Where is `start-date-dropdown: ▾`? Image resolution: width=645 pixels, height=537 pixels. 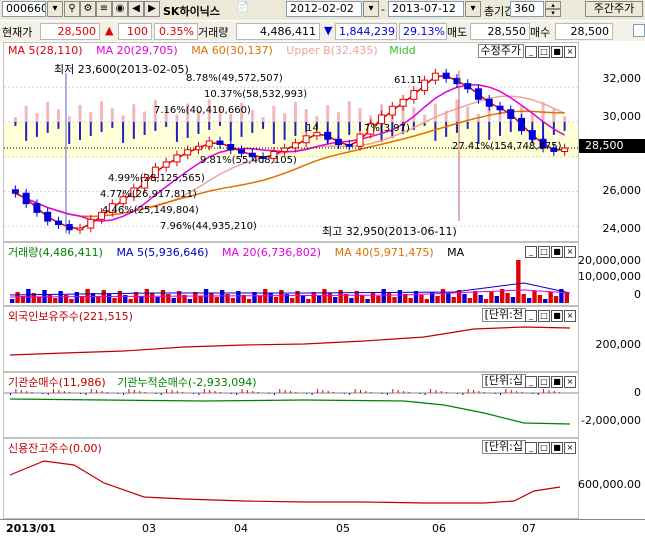 start-date-dropdown: ▾ is located at coordinates (371, 9).